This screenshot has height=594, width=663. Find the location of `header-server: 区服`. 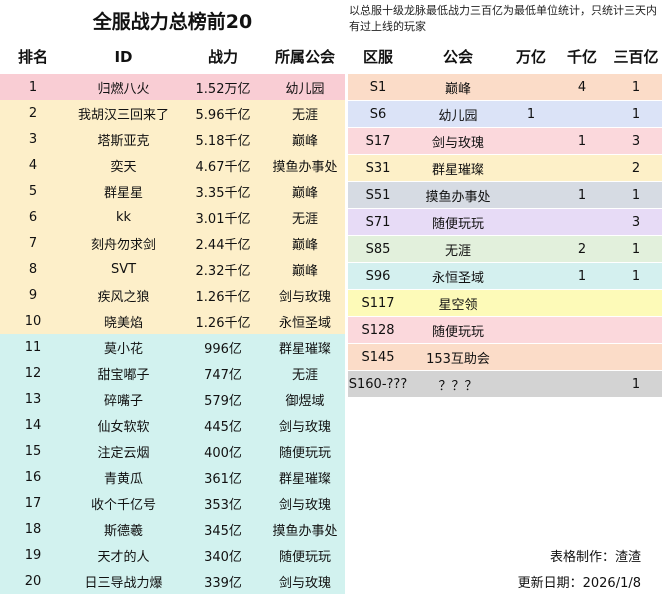

header-server: 区服 is located at coordinates (377, 57).